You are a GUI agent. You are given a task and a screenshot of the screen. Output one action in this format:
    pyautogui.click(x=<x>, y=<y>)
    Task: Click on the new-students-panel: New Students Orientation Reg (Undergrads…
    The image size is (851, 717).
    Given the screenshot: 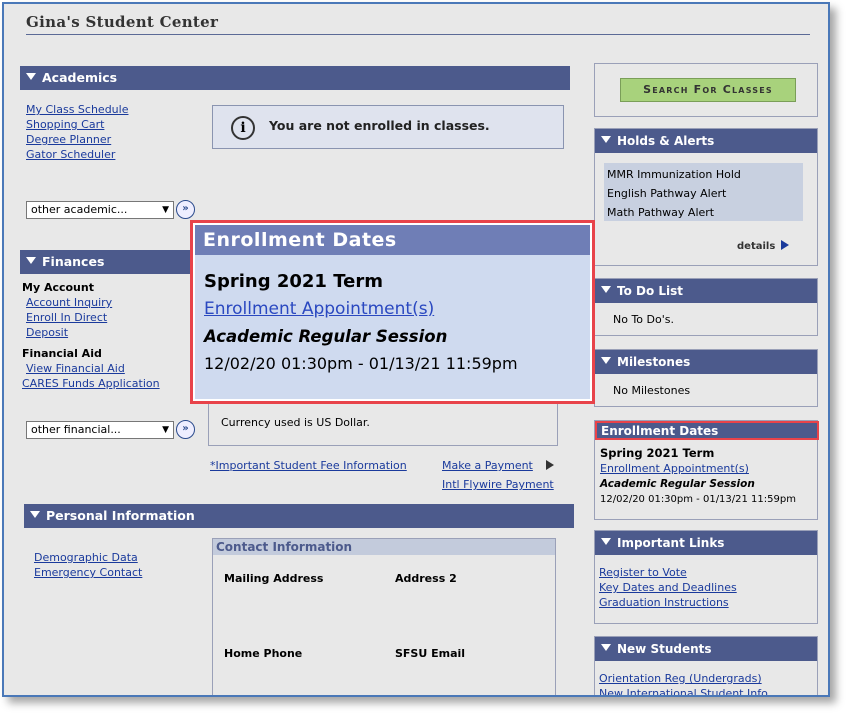 What is the action you would take?
    pyautogui.click(x=706, y=665)
    